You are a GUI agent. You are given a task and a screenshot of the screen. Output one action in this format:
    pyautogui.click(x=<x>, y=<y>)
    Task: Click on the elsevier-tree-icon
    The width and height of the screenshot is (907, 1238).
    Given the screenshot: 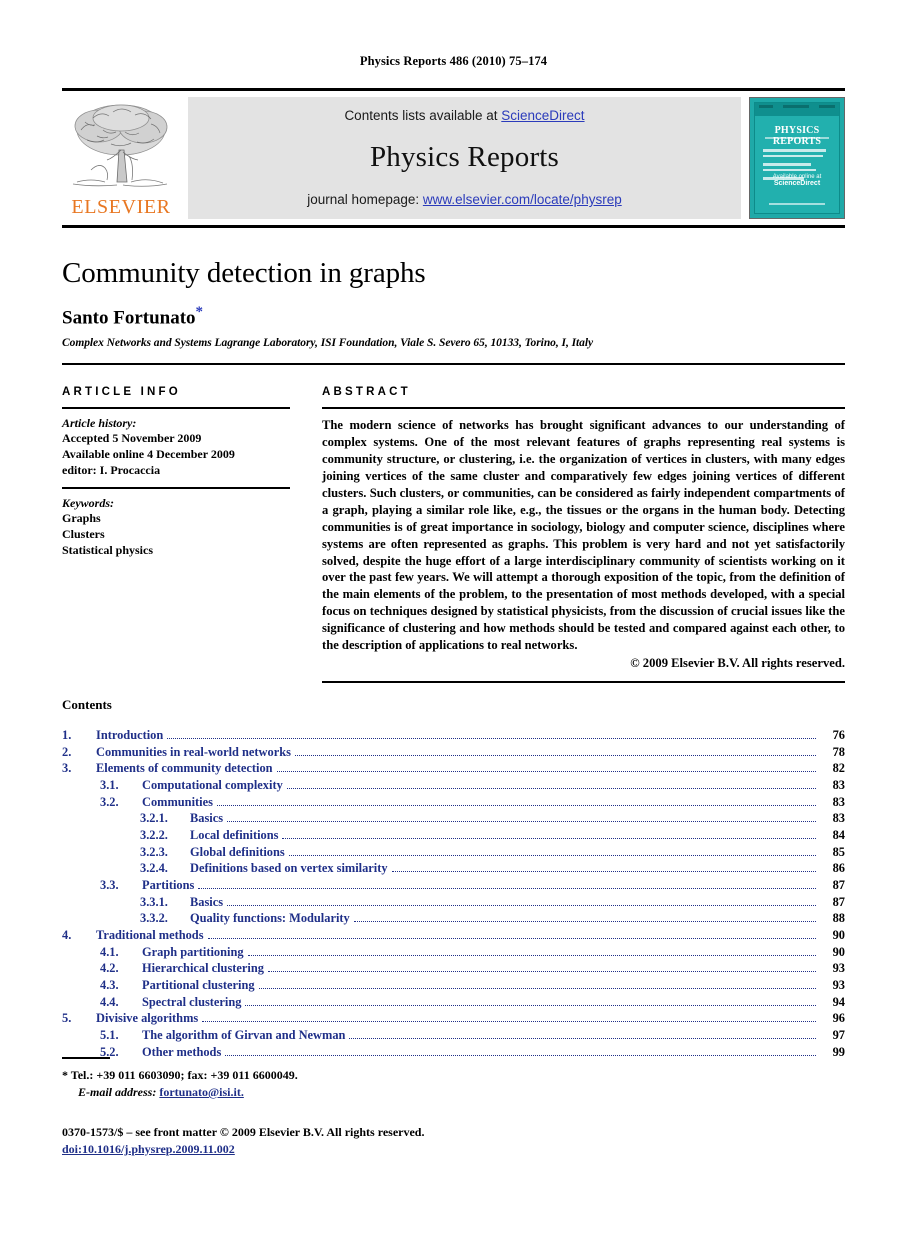 What is the action you would take?
    pyautogui.click(x=121, y=148)
    